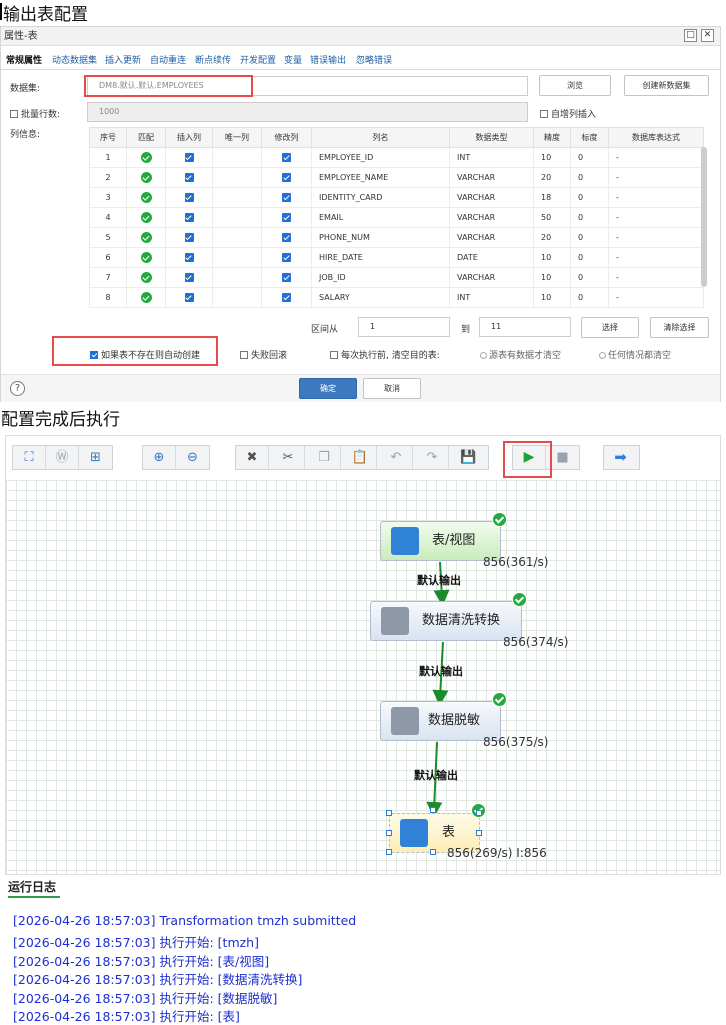 The width and height of the screenshot is (726, 1025). What do you see at coordinates (439, 580) in the screenshot?
I see `edge-label-1: 默认输出` at bounding box center [439, 580].